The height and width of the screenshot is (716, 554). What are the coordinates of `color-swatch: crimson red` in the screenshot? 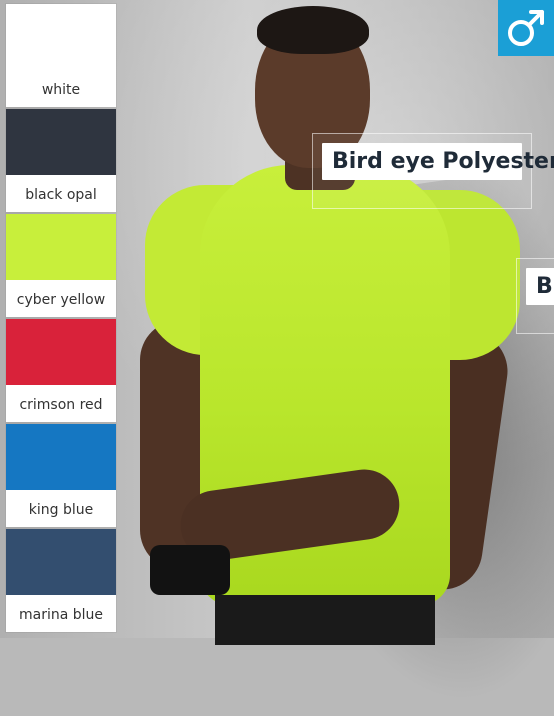 It's located at (61, 370).